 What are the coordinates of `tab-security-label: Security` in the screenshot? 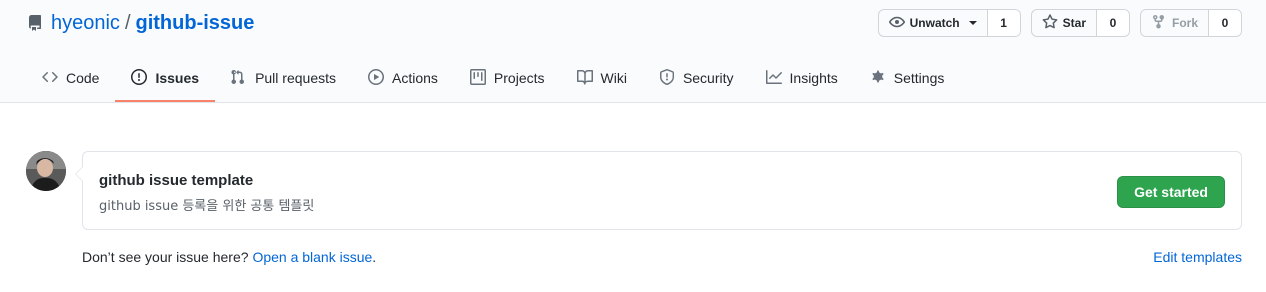 It's located at (708, 78).